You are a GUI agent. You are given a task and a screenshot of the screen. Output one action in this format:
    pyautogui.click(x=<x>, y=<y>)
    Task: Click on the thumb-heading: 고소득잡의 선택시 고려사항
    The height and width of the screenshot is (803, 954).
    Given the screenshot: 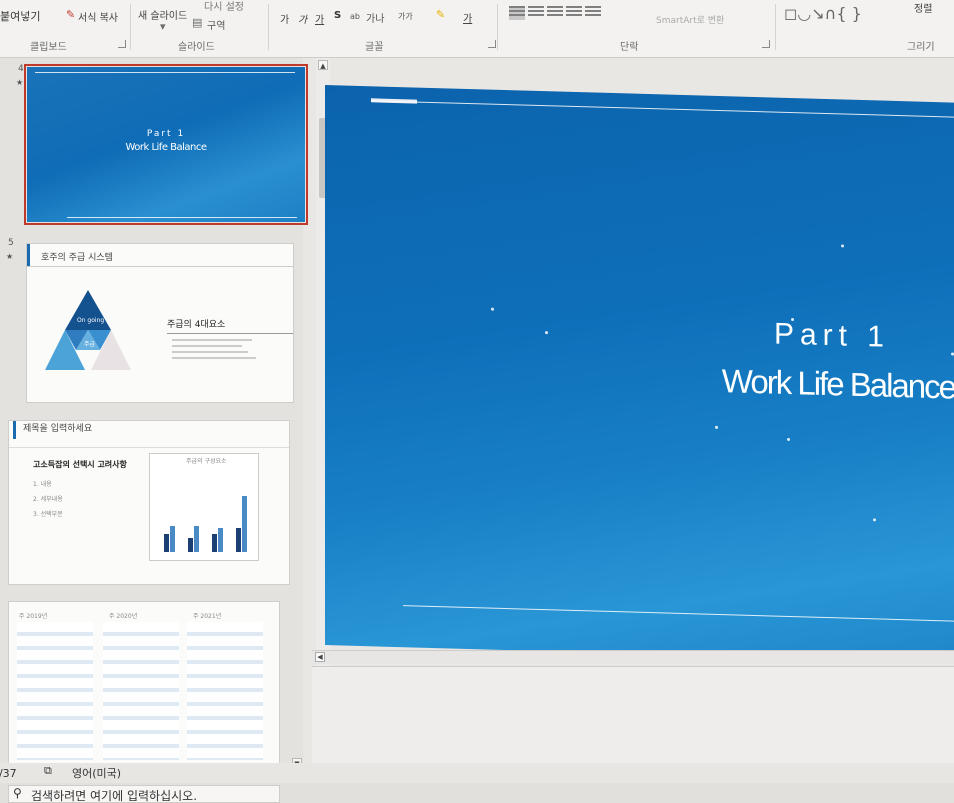 What is the action you would take?
    pyautogui.click(x=80, y=464)
    